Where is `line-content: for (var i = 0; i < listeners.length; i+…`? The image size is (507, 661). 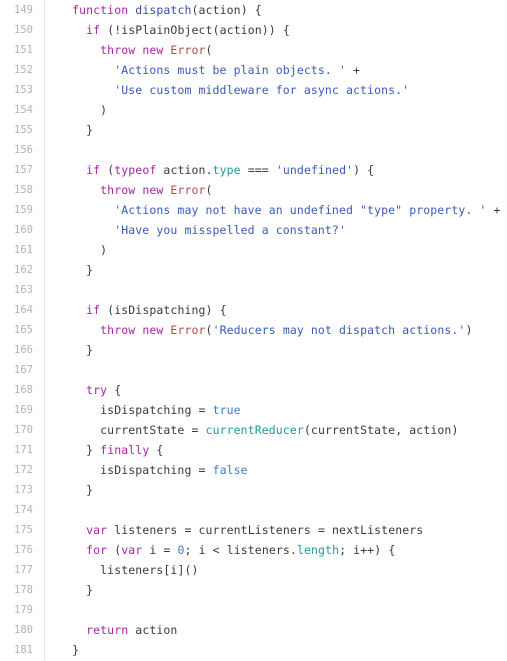
line-content: for (var i = 0; i < listeners.length; i+… is located at coordinates (270, 550).